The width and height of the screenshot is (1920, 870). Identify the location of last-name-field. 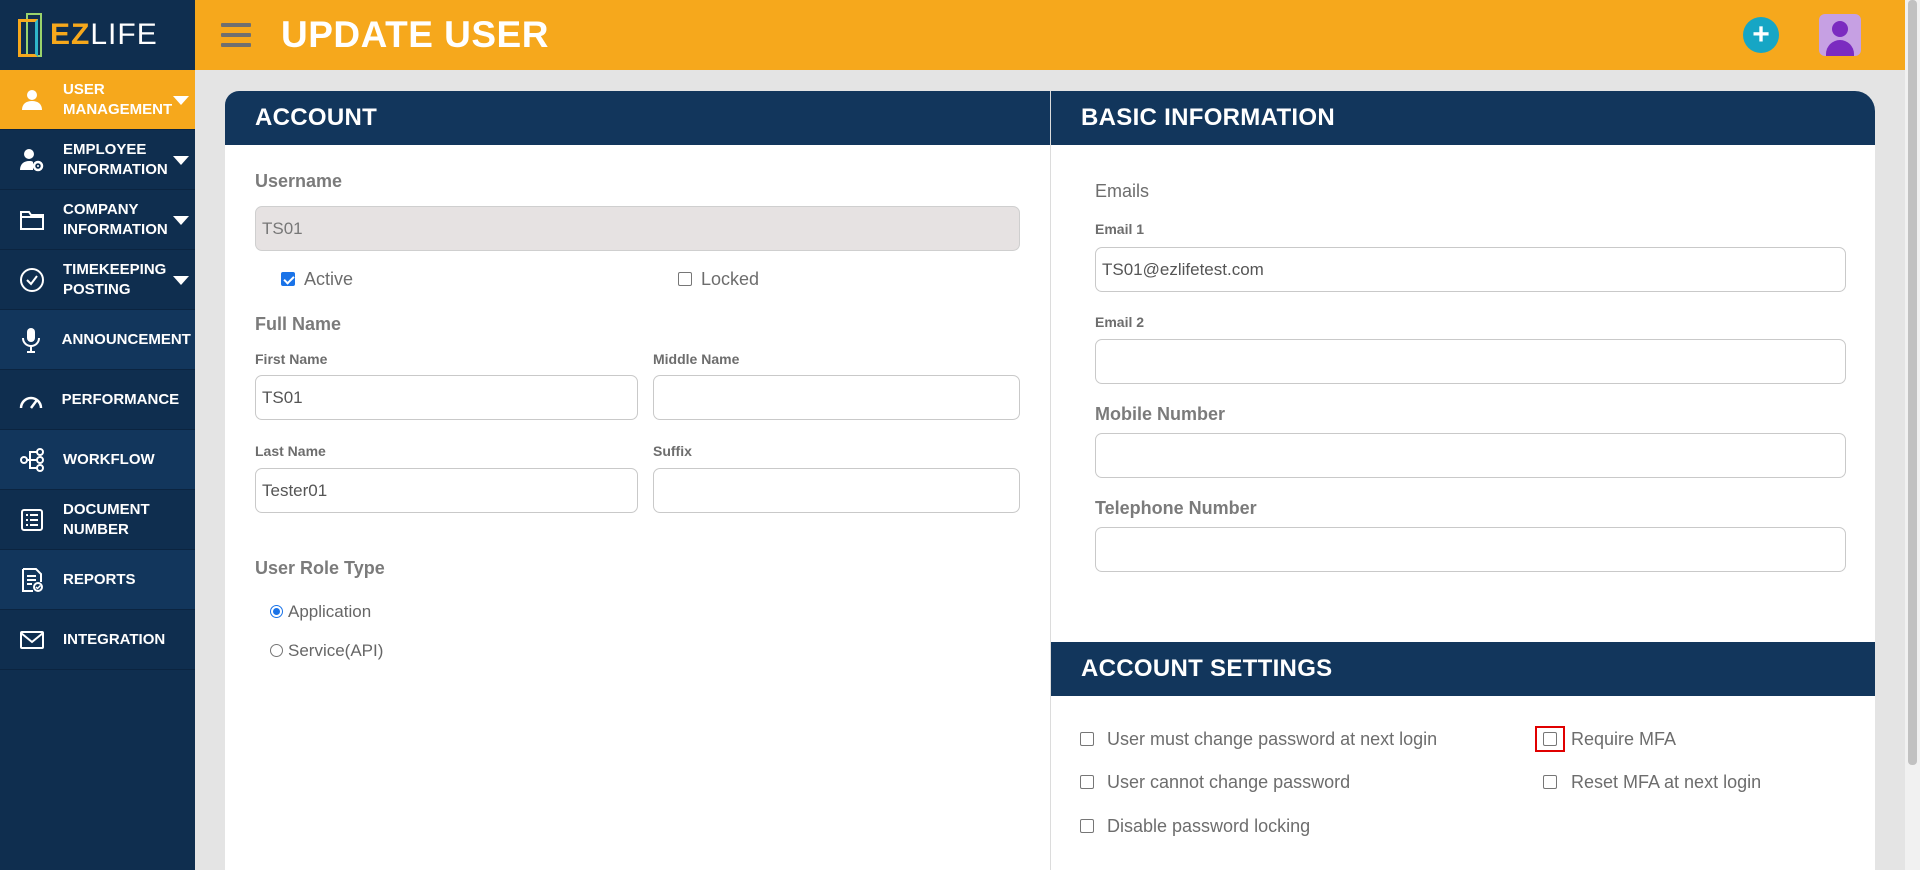
(446, 490).